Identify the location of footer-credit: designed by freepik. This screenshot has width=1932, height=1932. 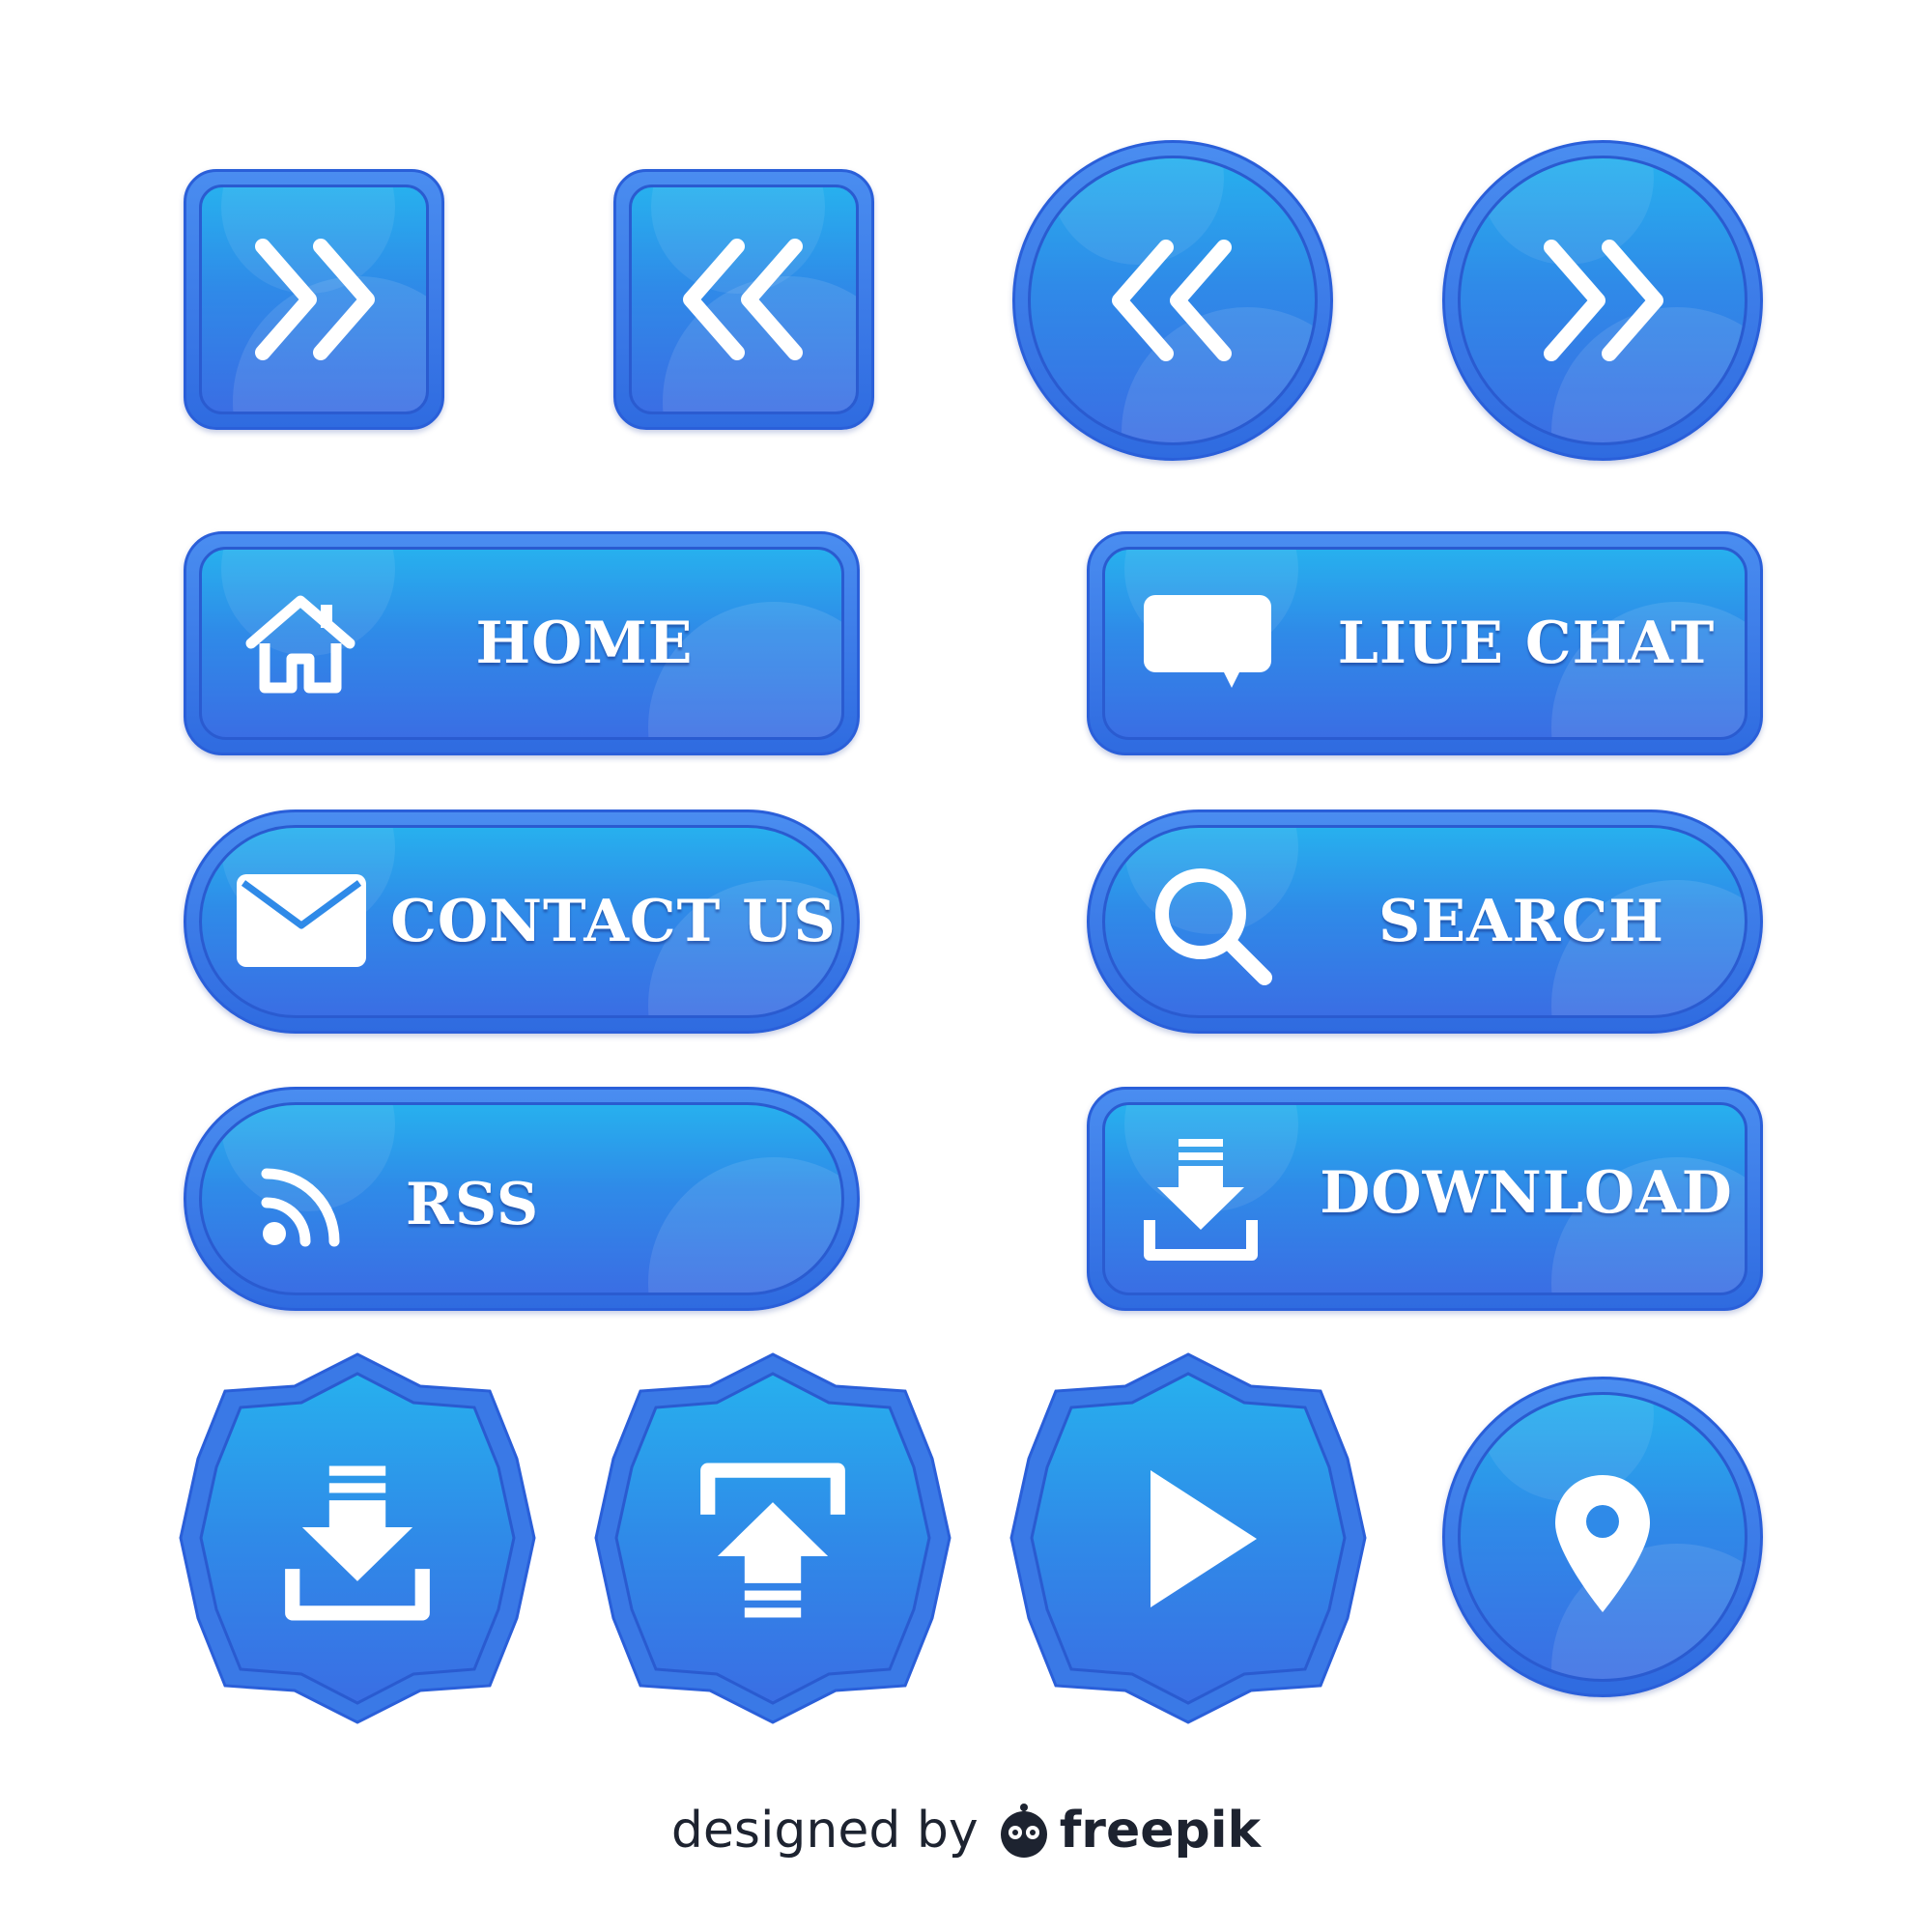
(966, 1830).